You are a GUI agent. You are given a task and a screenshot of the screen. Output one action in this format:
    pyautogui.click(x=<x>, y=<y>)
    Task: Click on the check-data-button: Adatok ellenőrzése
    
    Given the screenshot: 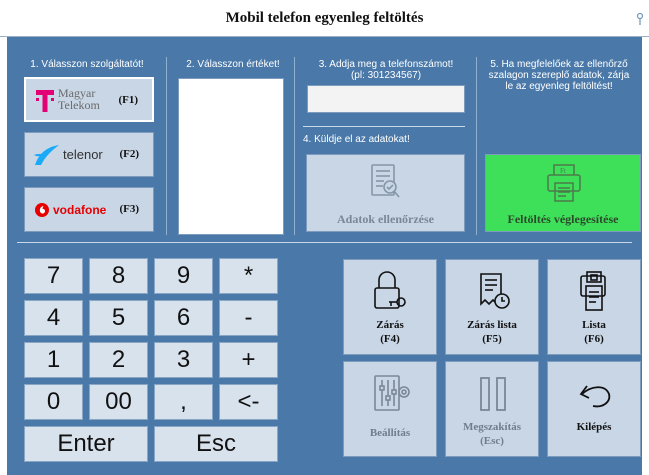 What is the action you would take?
    pyautogui.click(x=385, y=193)
    